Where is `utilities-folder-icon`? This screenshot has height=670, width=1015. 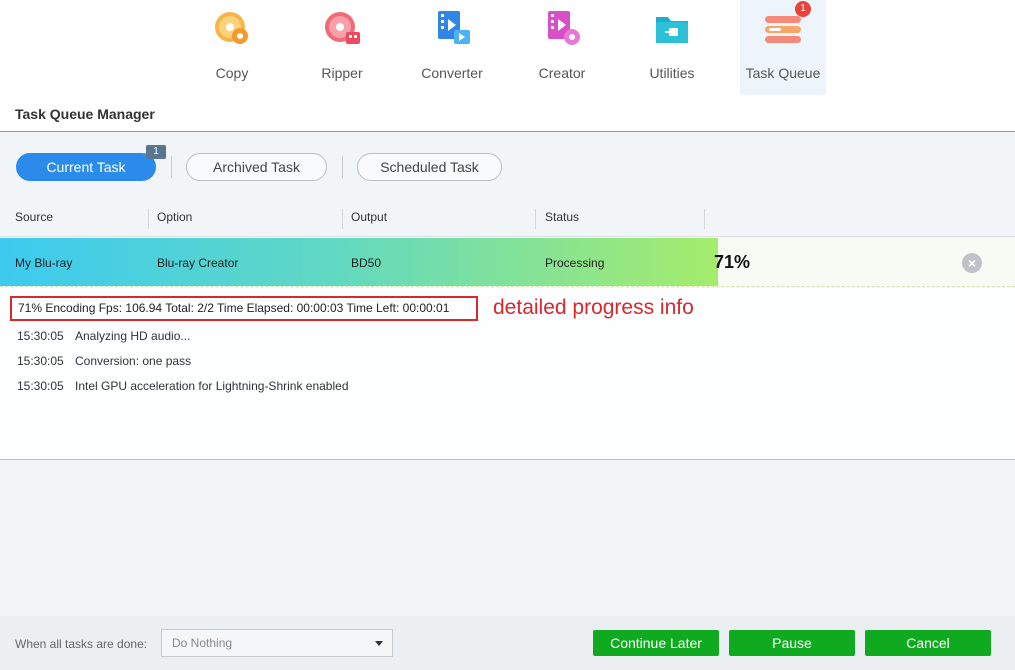 utilities-folder-icon is located at coordinates (672, 30).